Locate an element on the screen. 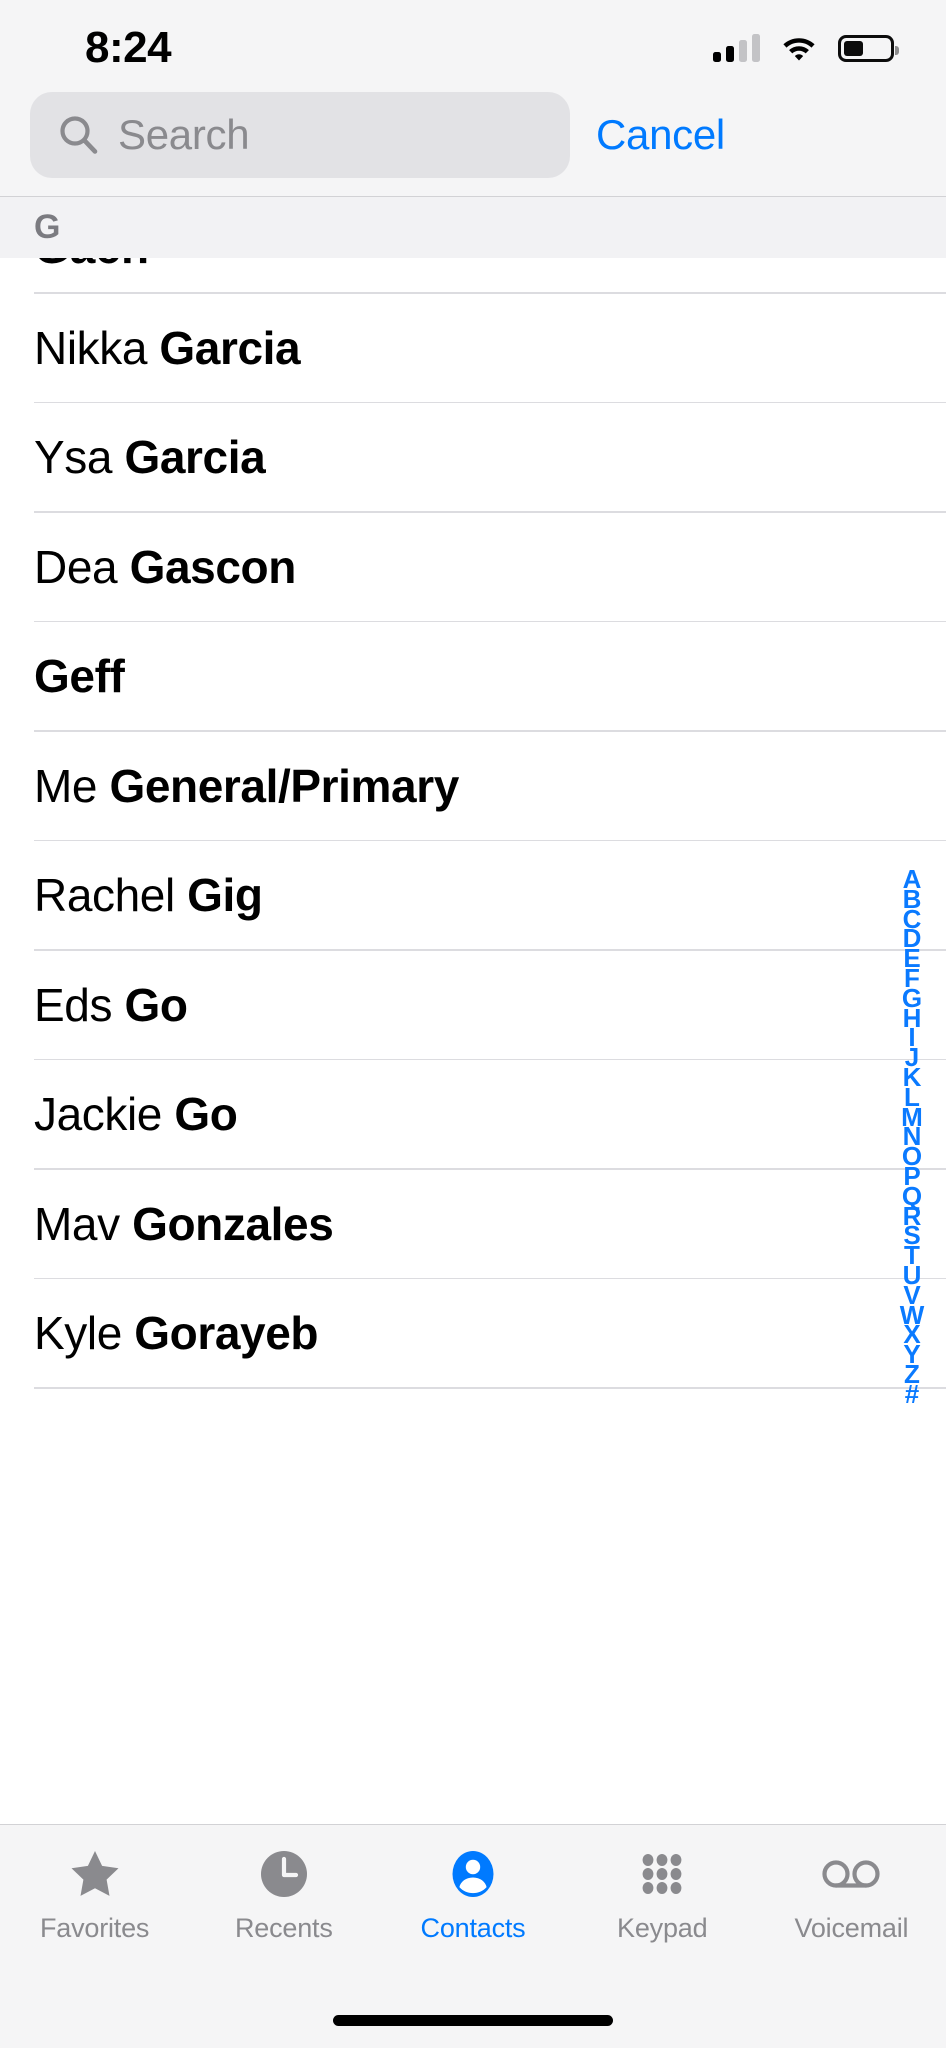  table-row: Kyle Gorayeb is located at coordinates (473, 1333).